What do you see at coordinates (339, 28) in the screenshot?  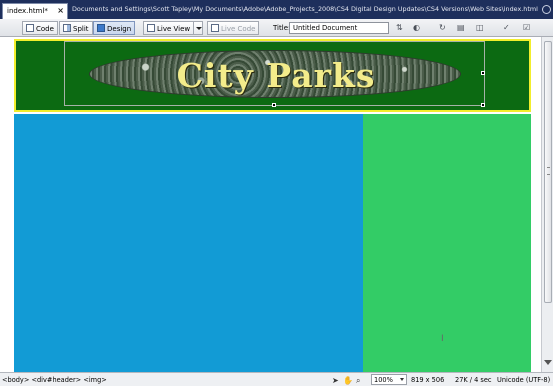 I see `document-title-input` at bounding box center [339, 28].